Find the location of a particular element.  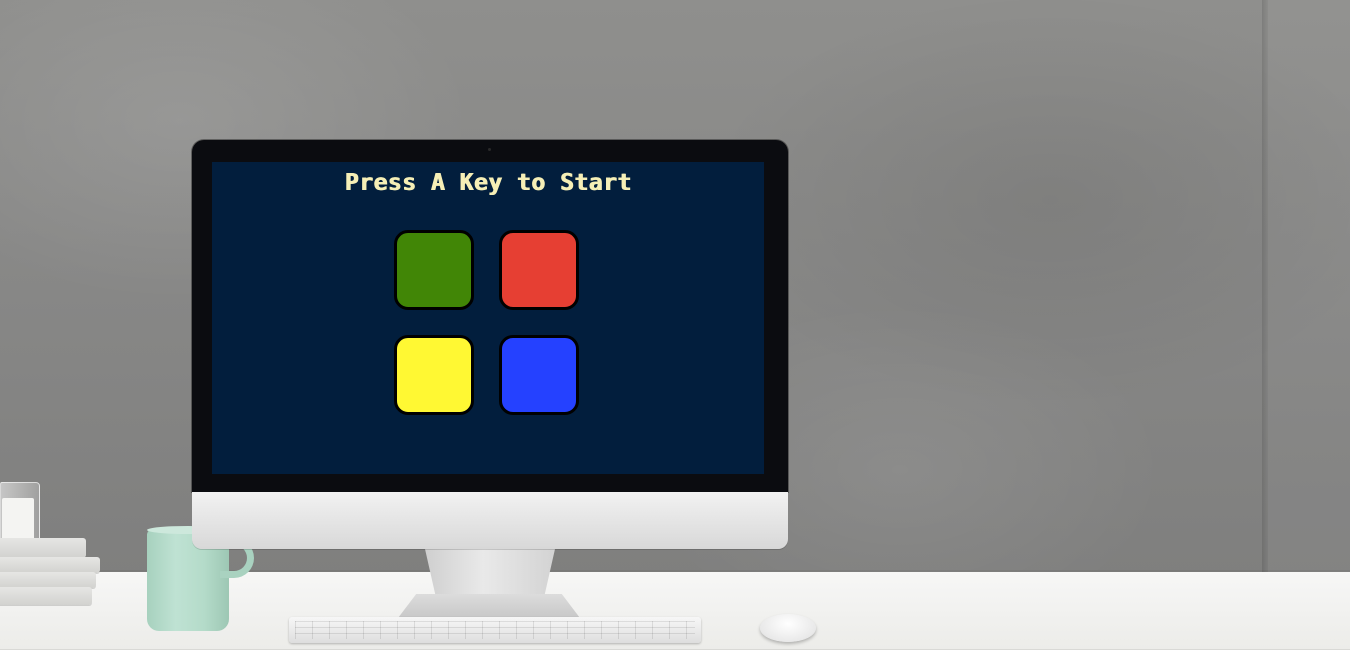

webcam-icon is located at coordinates (489, 149).